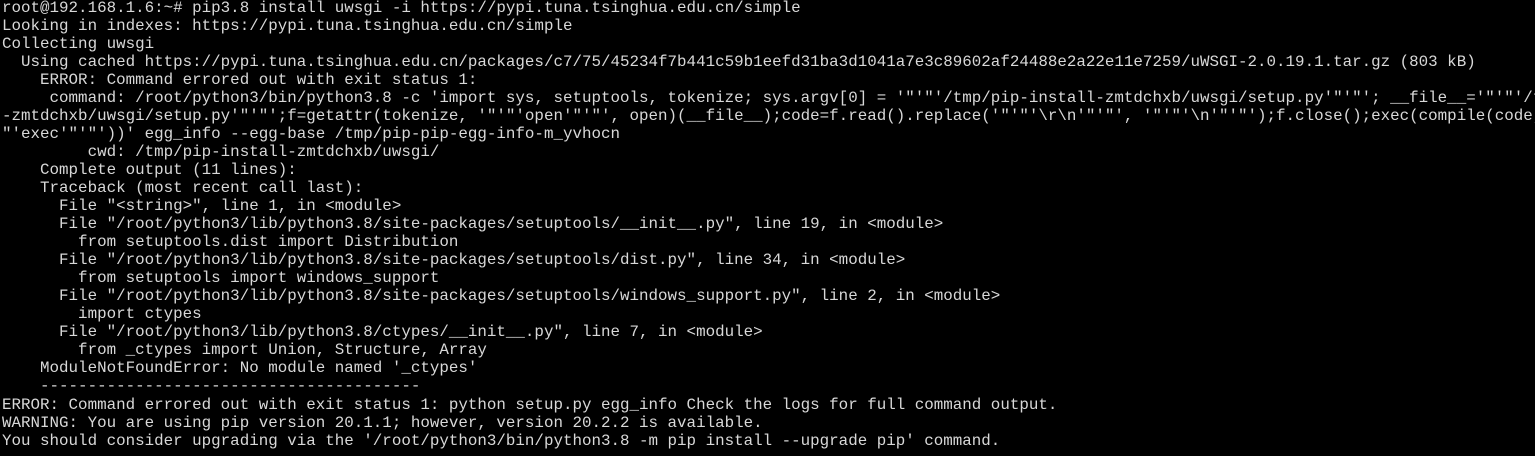 This screenshot has height=456, width=1535. Describe the element at coordinates (221, 278) in the screenshot. I see `terminal-line: from setuptools import windows_support` at that location.